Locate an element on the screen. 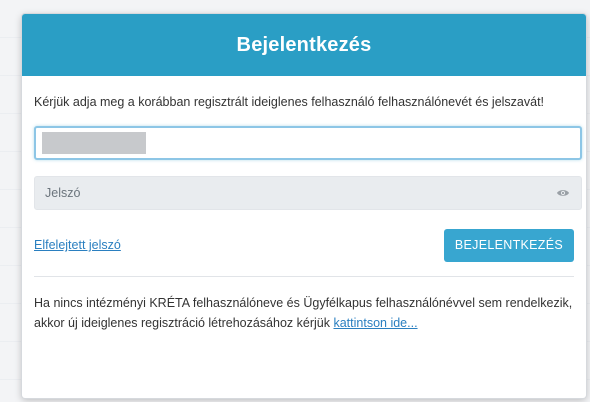 This screenshot has width=590, height=402. actions-row: Elfelejtett jelszó BEJELENTKEZÉS is located at coordinates (304, 245).